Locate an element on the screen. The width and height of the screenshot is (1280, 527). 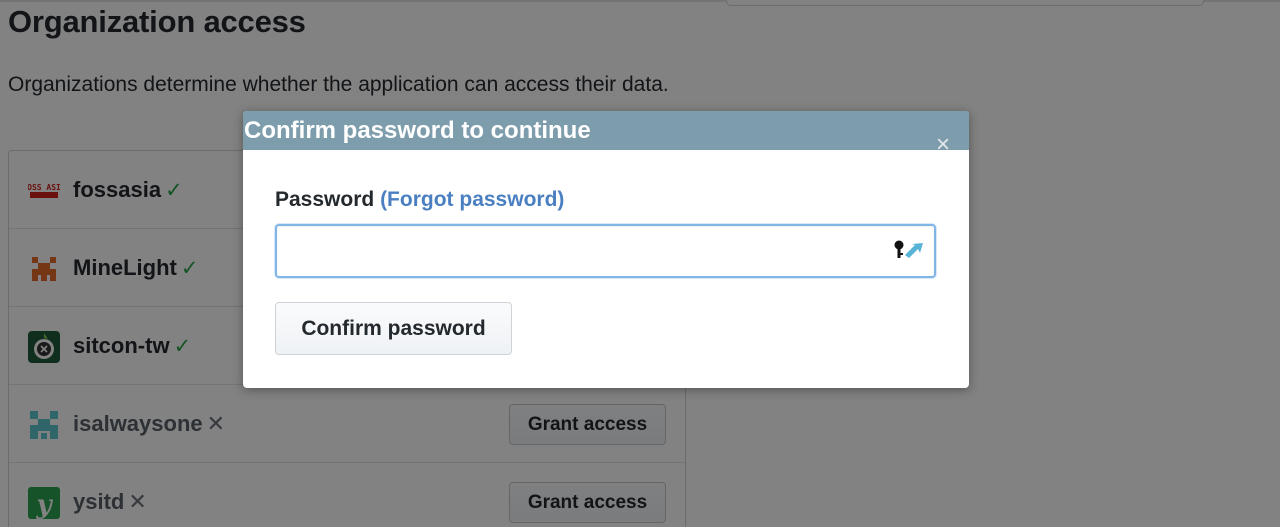
forgot-password-link: (Forgot password) is located at coordinates (472, 199).